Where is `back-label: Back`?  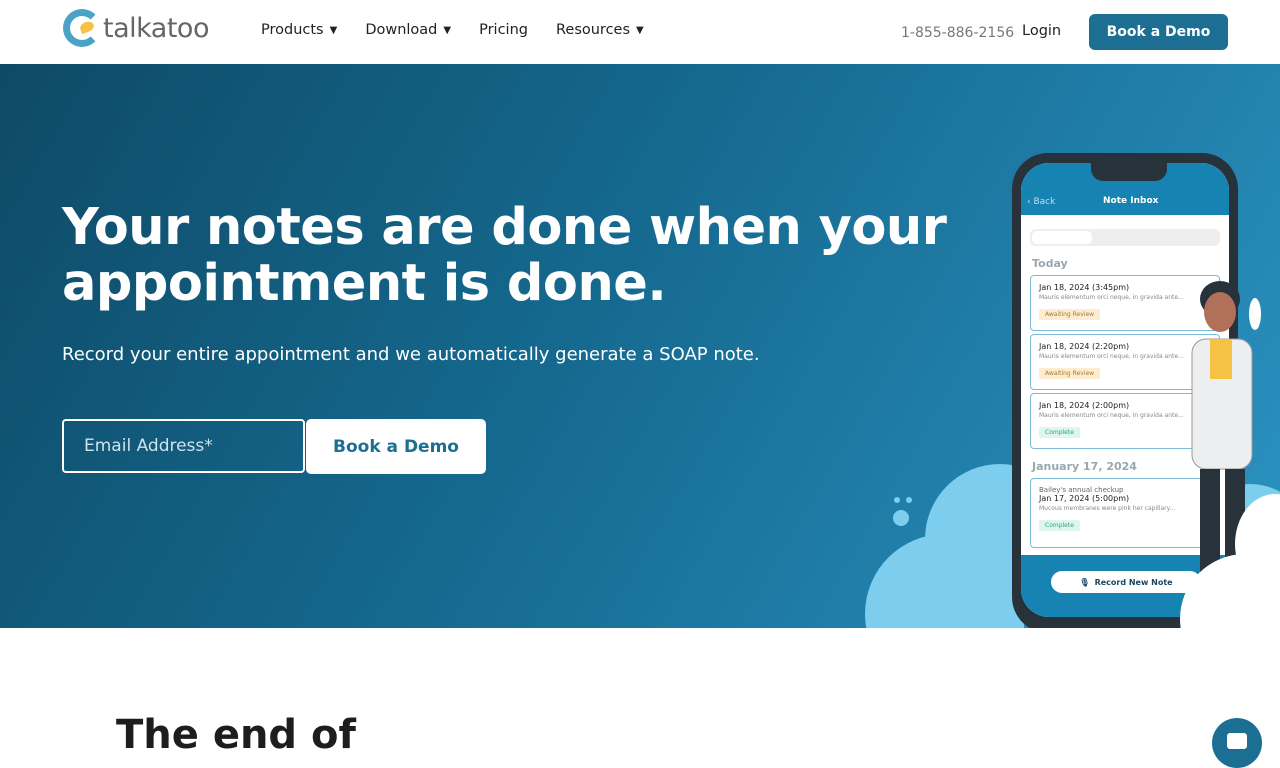
back-label: Back is located at coordinates (1044, 202).